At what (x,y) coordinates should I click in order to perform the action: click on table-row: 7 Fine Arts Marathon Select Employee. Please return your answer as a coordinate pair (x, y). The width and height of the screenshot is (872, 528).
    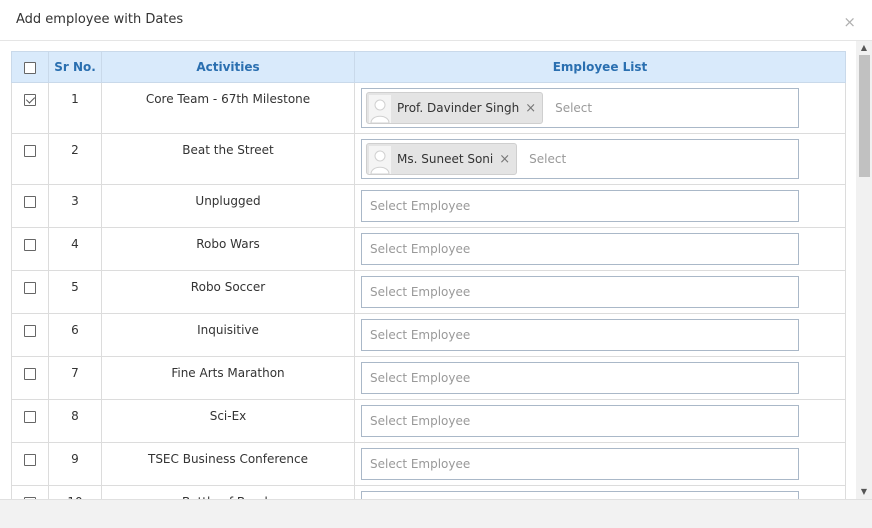
    Looking at the image, I should click on (428, 378).